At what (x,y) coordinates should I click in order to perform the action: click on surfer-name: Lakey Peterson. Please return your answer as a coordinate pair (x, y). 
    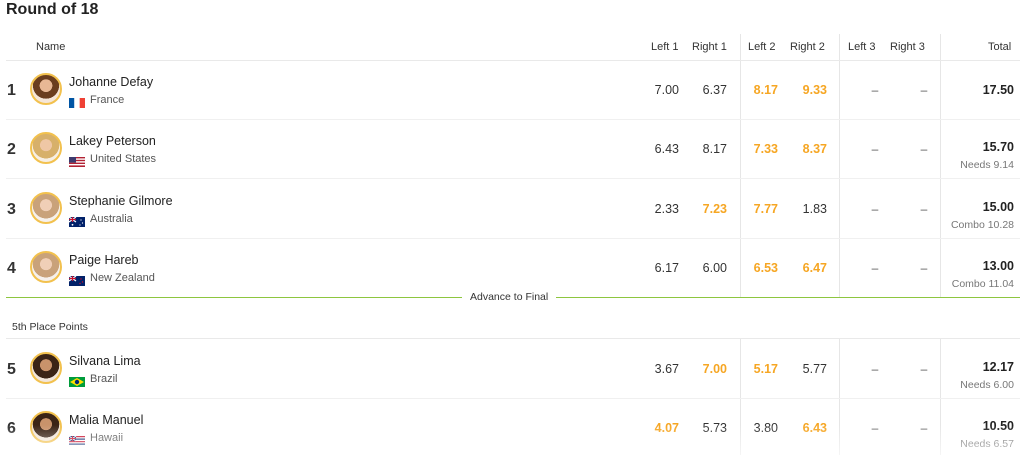
    Looking at the image, I should click on (112, 141).